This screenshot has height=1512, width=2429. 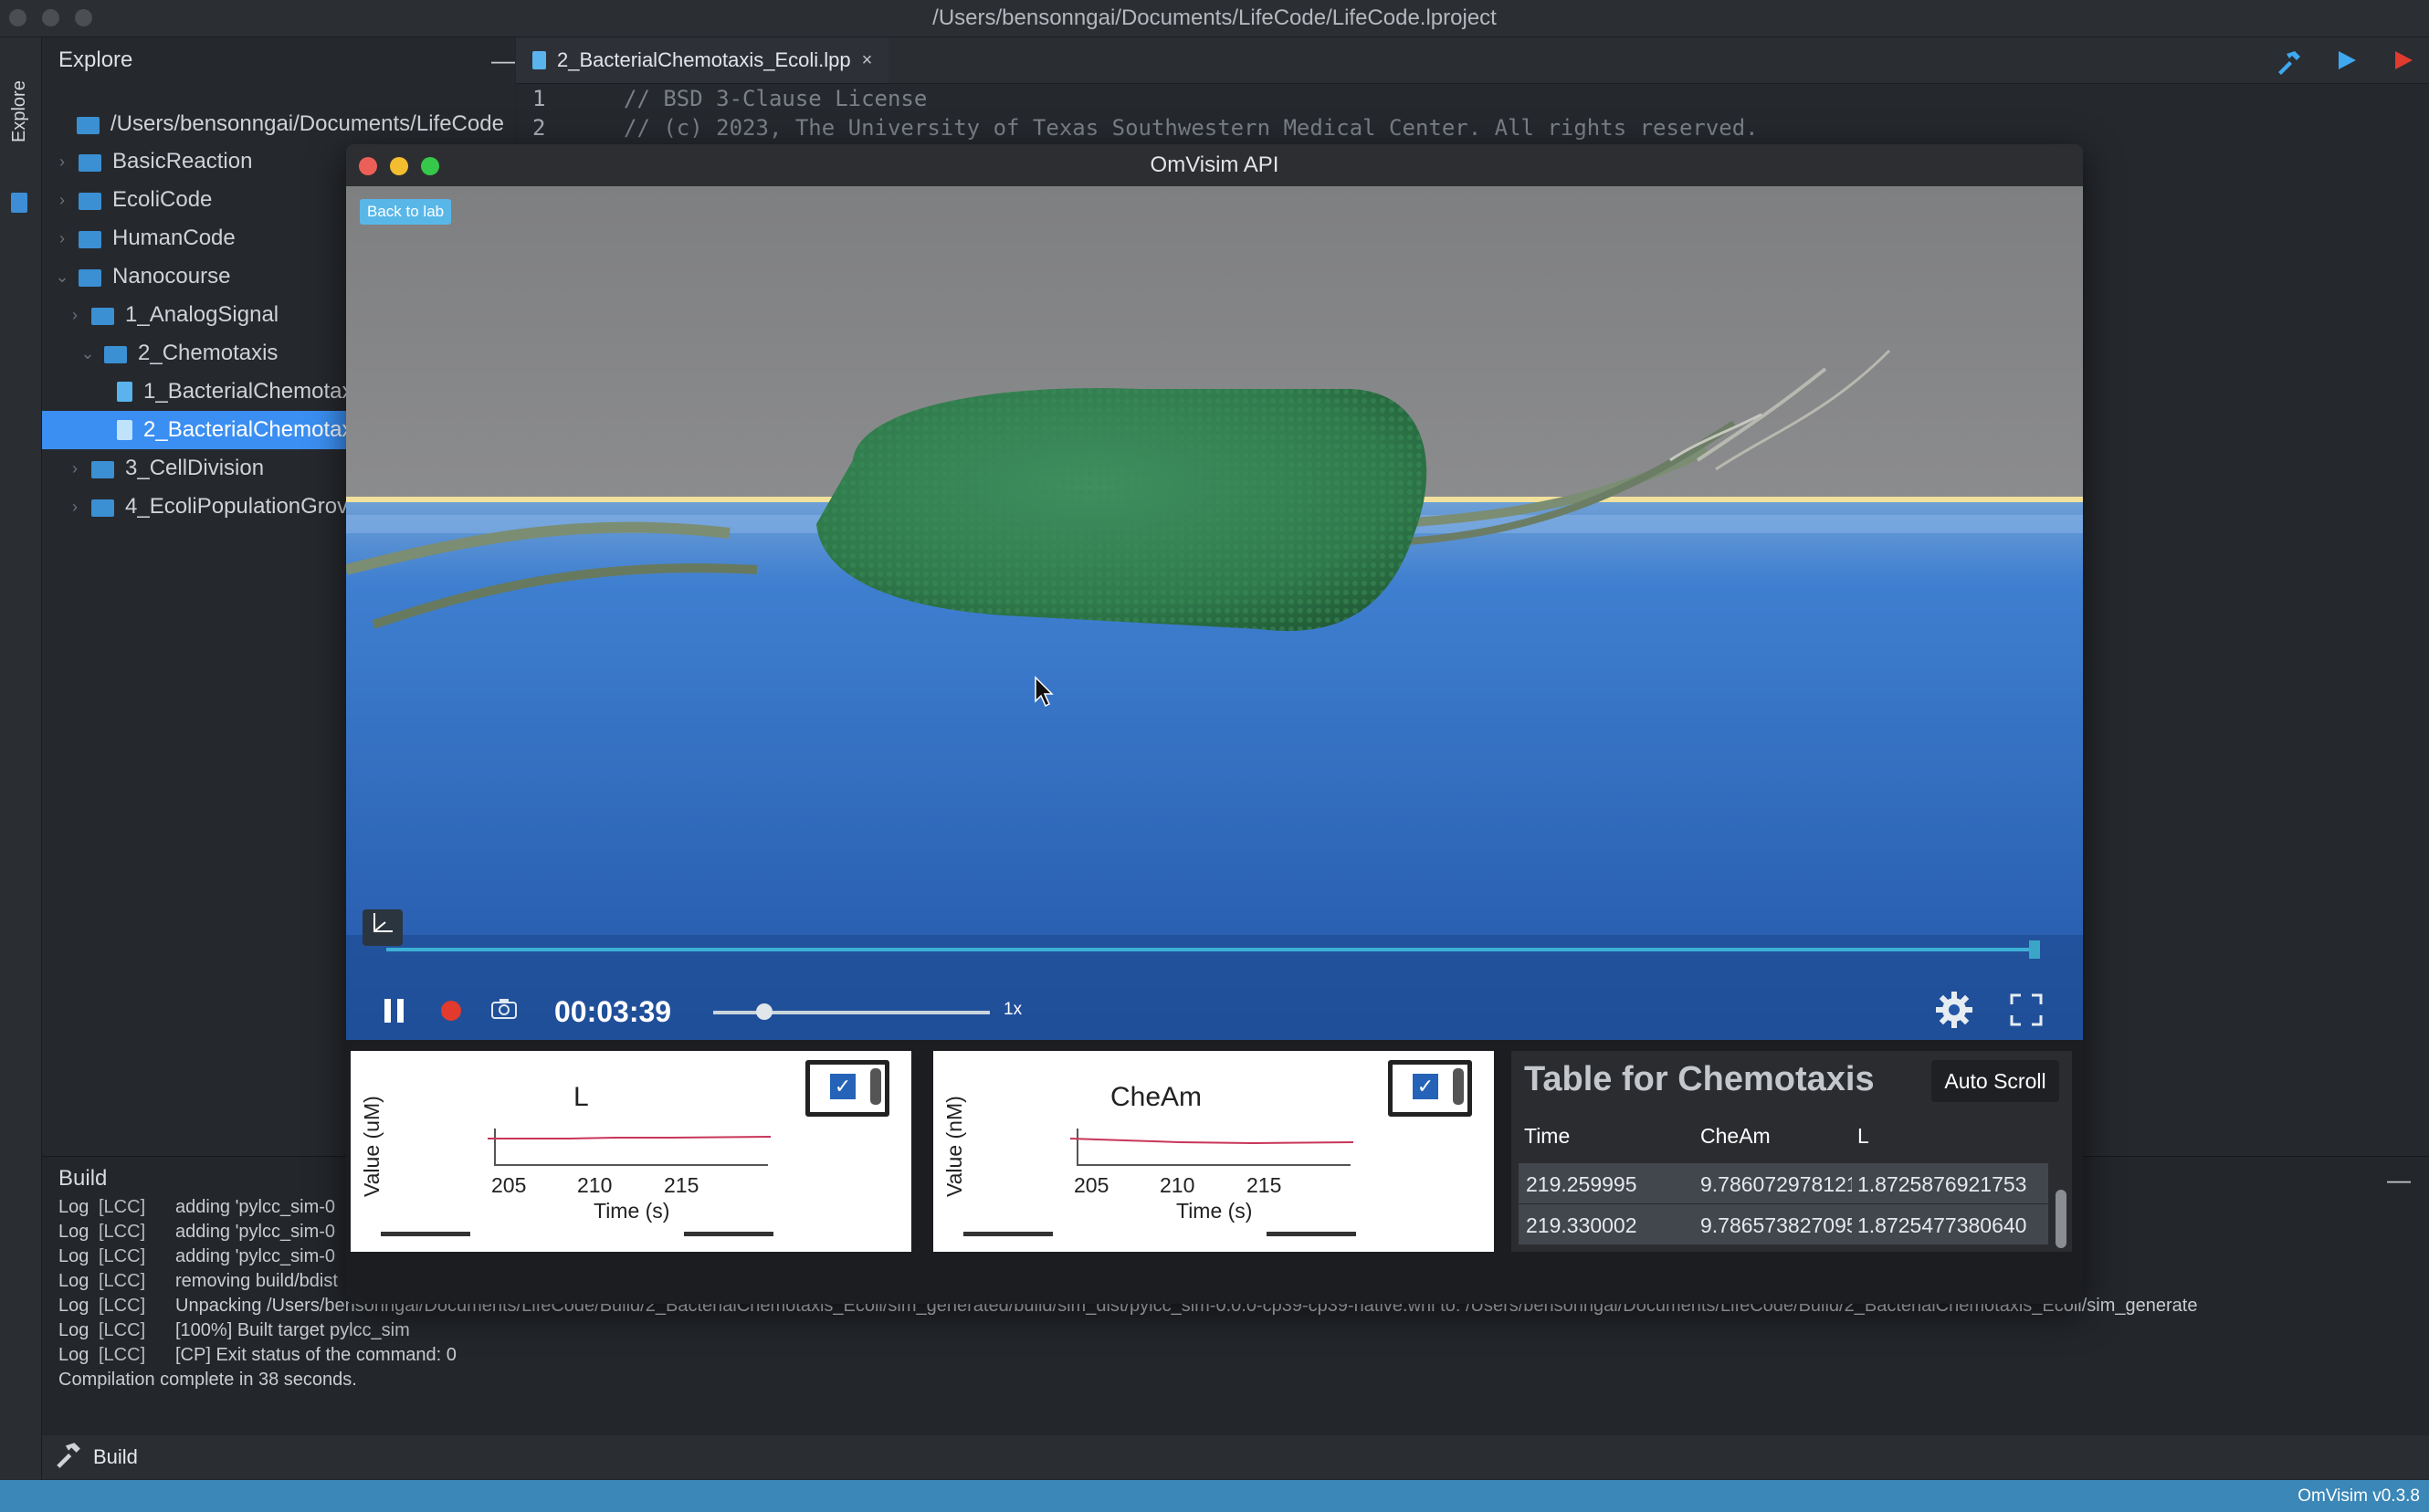 I want to click on explorer-minimize-button: —, so click(x=503, y=61).